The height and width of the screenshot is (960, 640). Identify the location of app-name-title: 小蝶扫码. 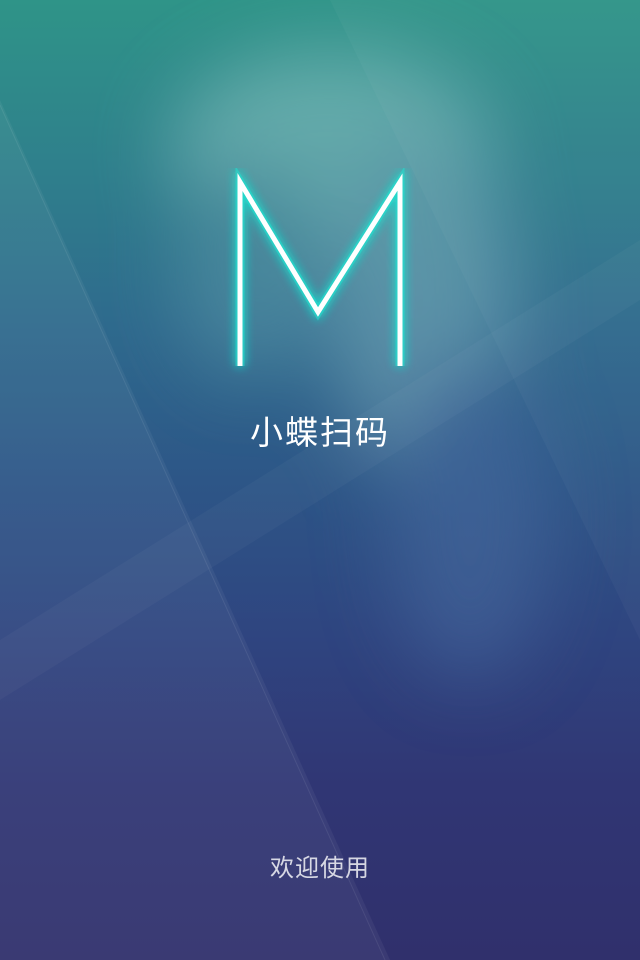
(320, 432).